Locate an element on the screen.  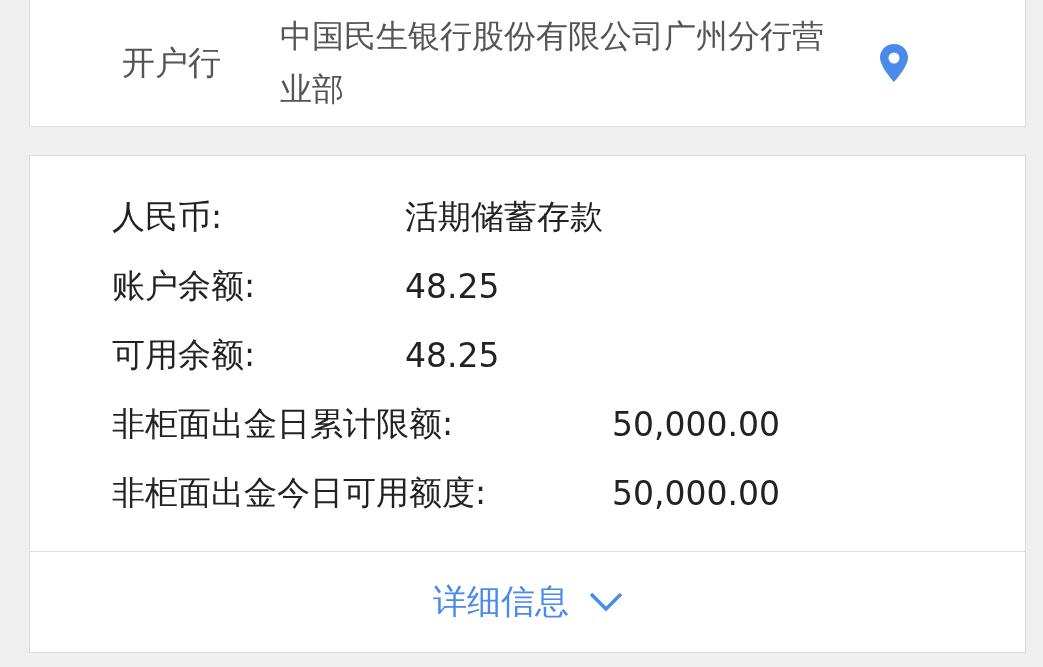
field-label: 非柜面出金日累计限额: is located at coordinates (283, 424).